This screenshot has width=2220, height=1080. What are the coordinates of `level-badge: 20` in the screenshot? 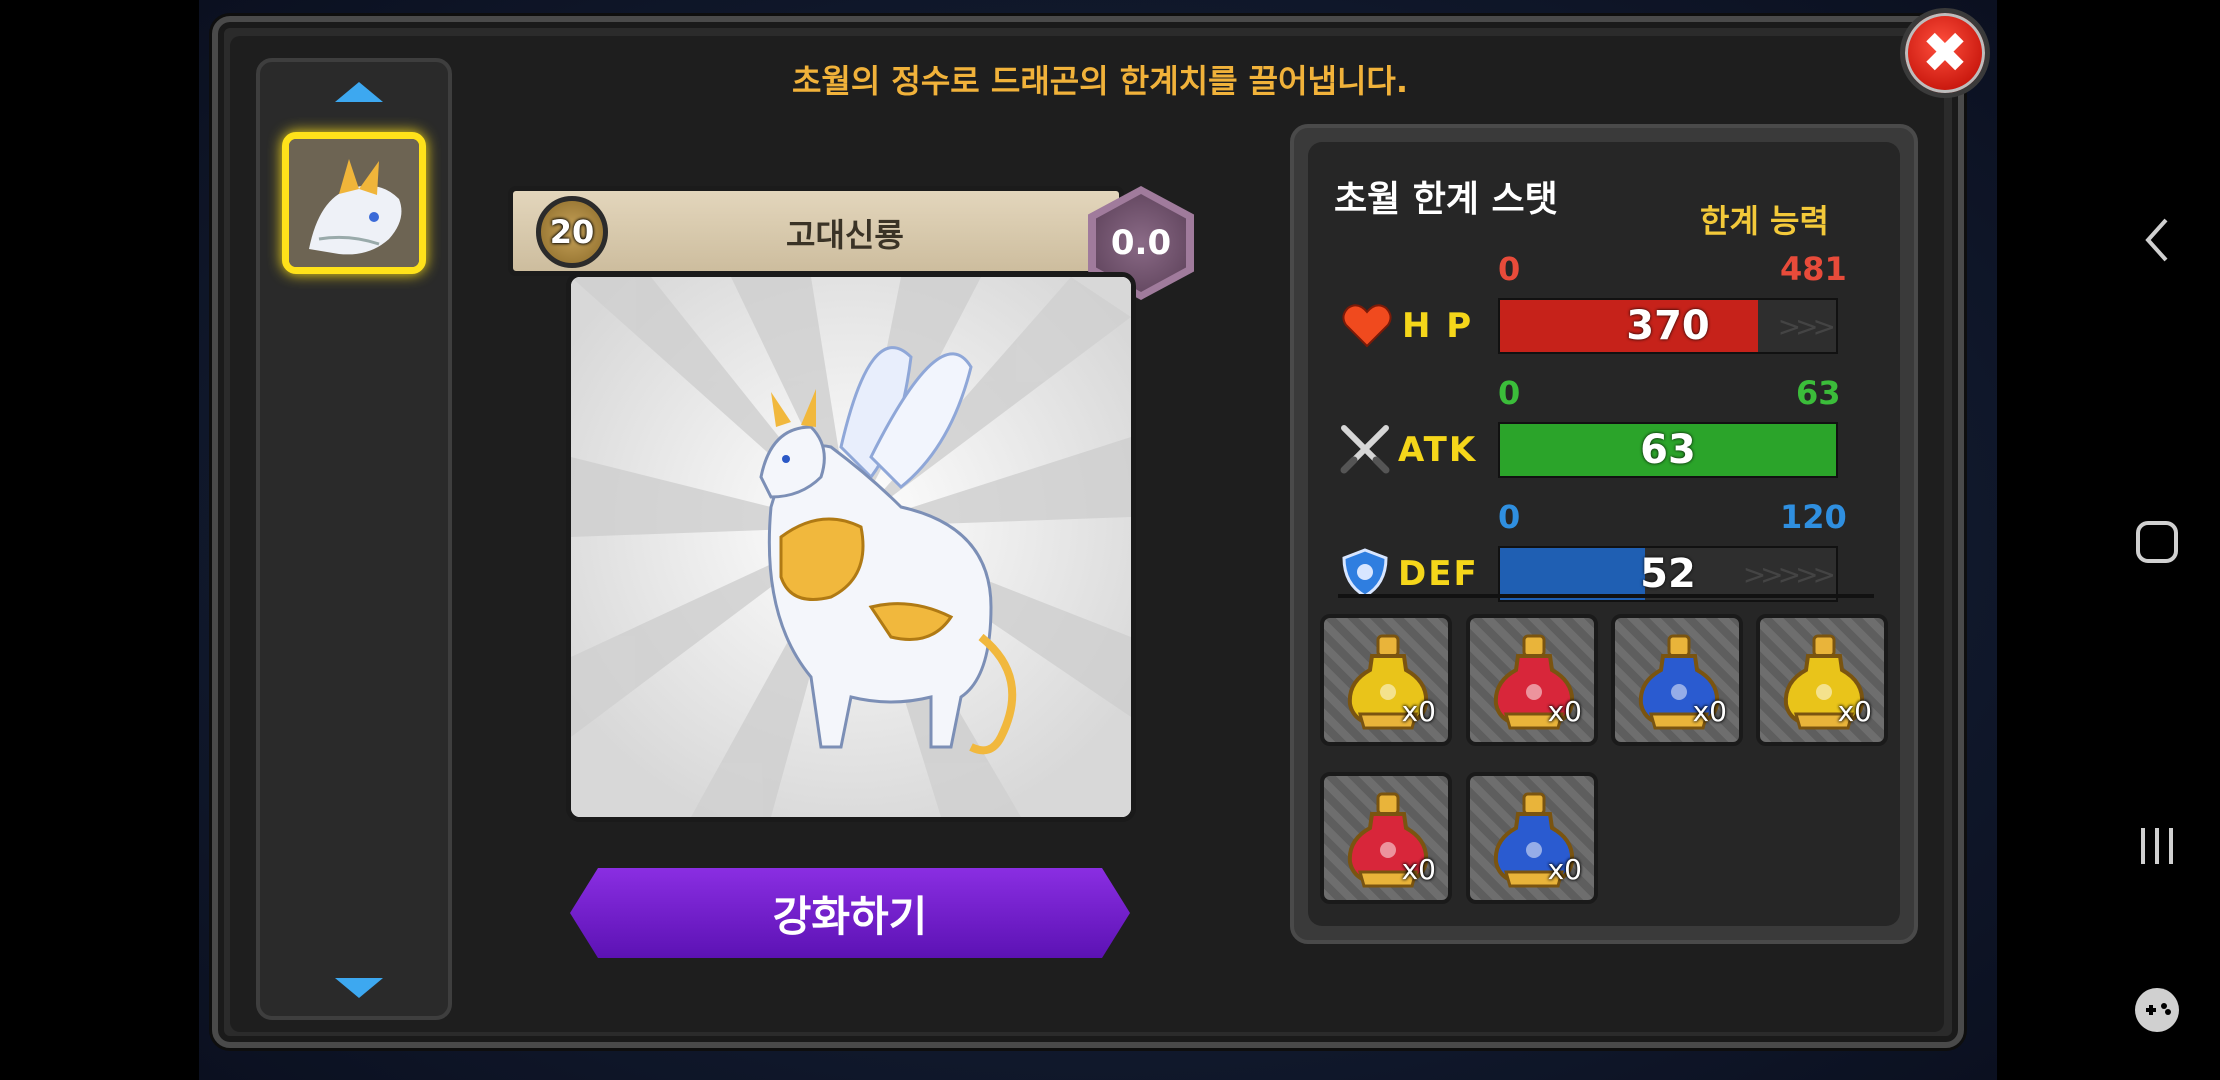 It's located at (572, 232).